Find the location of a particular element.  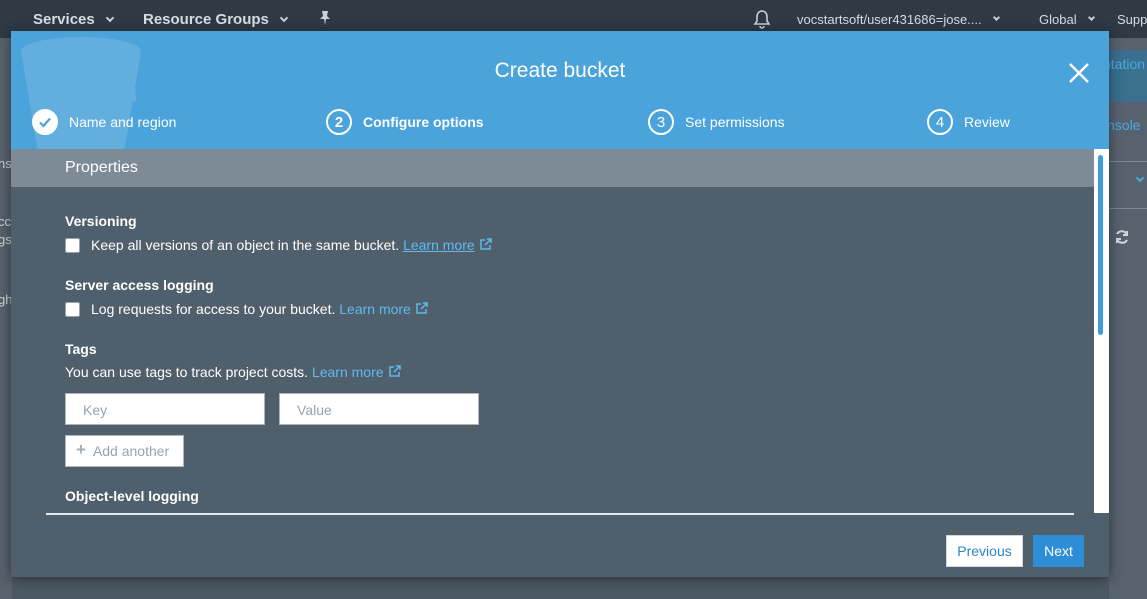

bg-fragment: ns is located at coordinates (6, 163).